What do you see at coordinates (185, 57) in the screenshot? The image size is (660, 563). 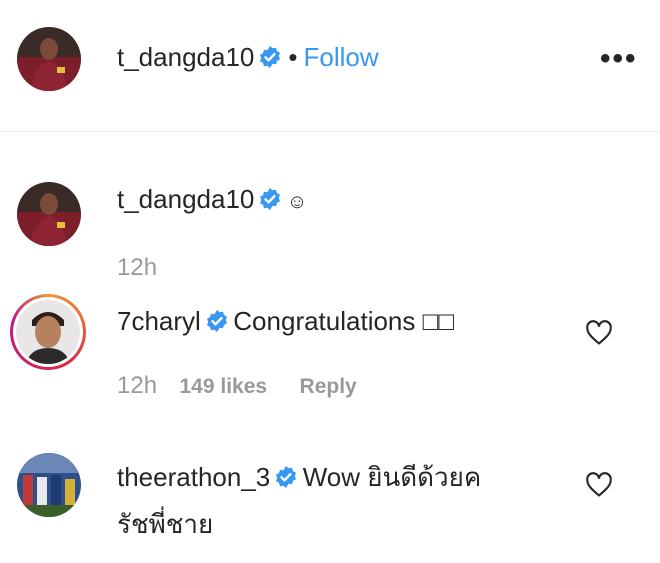 I see `author-username: t_dangda10` at bounding box center [185, 57].